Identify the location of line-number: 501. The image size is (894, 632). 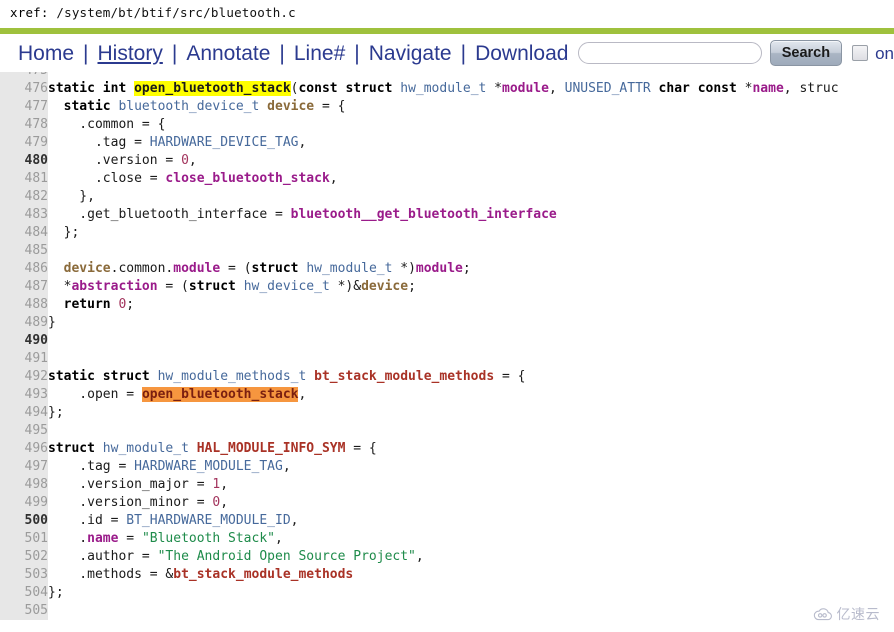
(24, 539).